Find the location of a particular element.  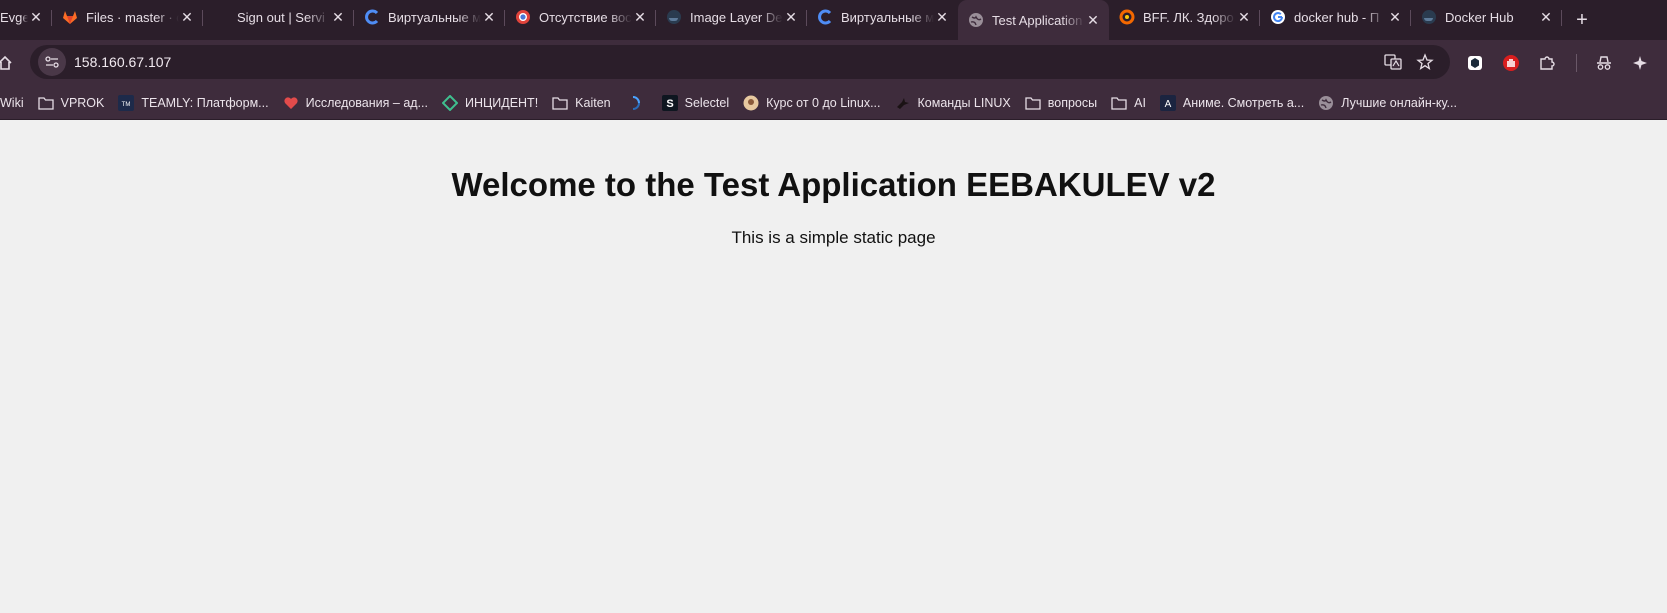

tab-8: BFF. ЛК. Здоро ✕ is located at coordinates (1184, 17).